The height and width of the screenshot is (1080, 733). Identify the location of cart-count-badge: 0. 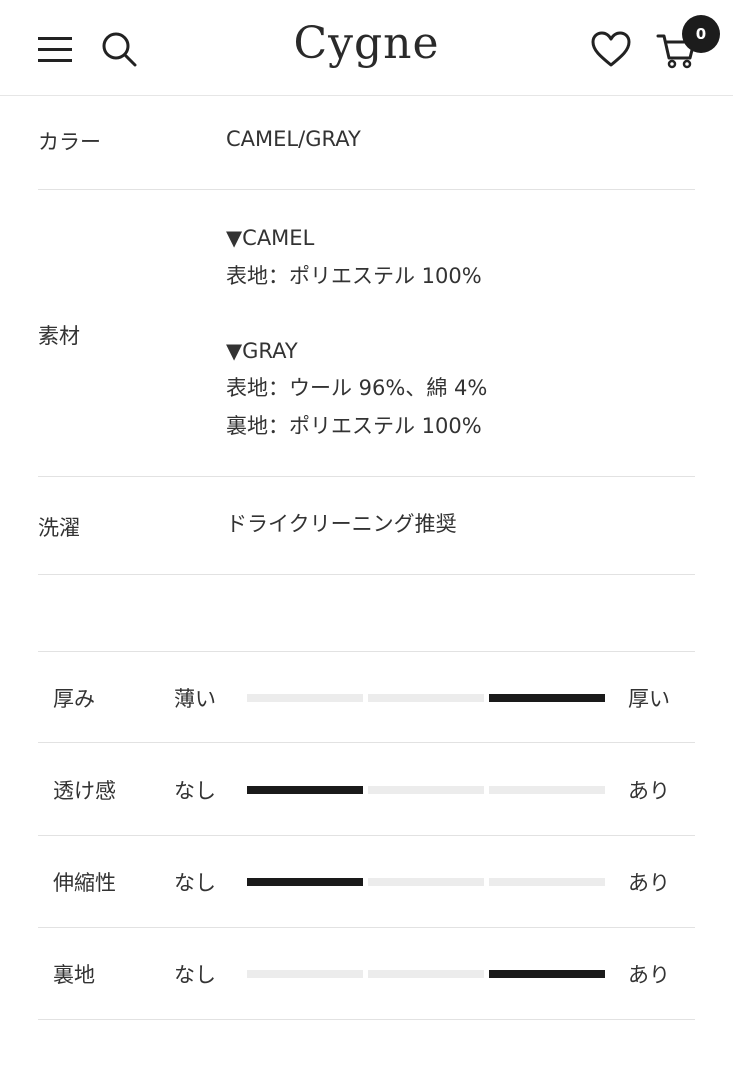
(701, 34).